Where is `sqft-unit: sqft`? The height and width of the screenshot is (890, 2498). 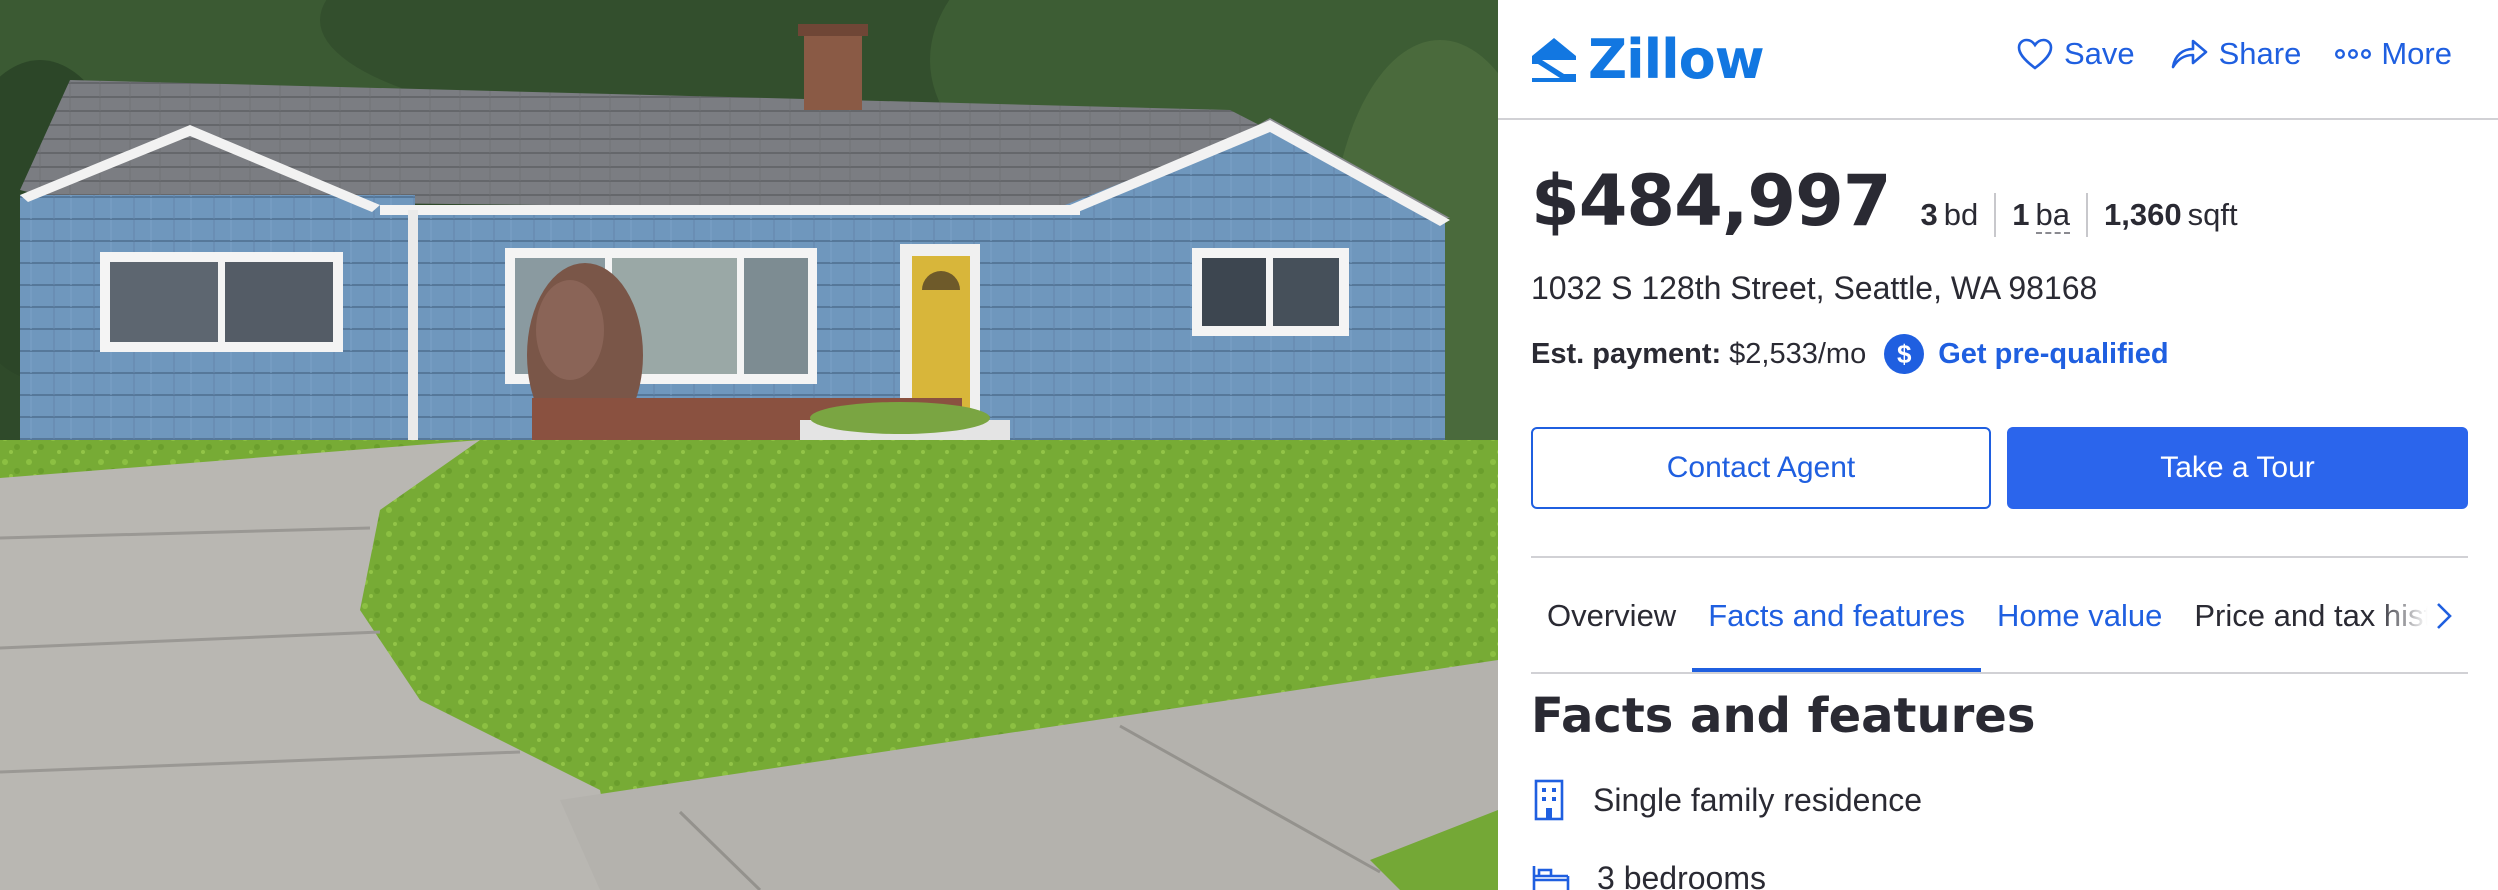
sqft-unit: sqft is located at coordinates (2212, 214).